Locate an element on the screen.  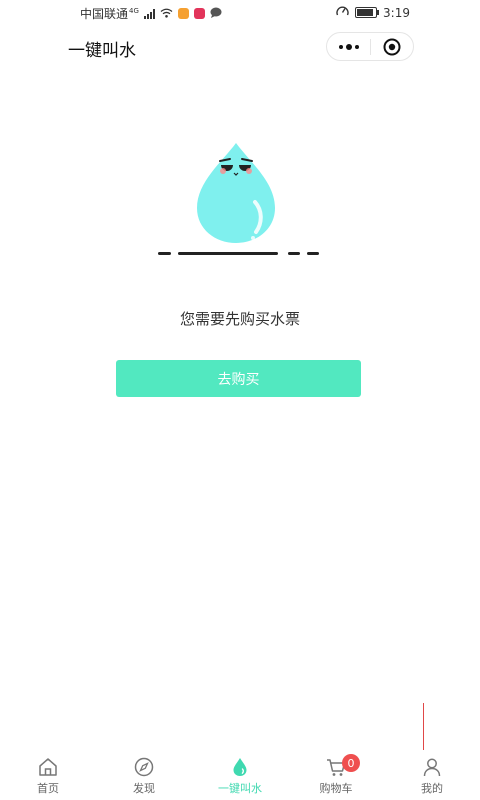
tab-bar: 首页 发现 一键叫水 0 购物车 我的 is located at coordinates (240, 775).